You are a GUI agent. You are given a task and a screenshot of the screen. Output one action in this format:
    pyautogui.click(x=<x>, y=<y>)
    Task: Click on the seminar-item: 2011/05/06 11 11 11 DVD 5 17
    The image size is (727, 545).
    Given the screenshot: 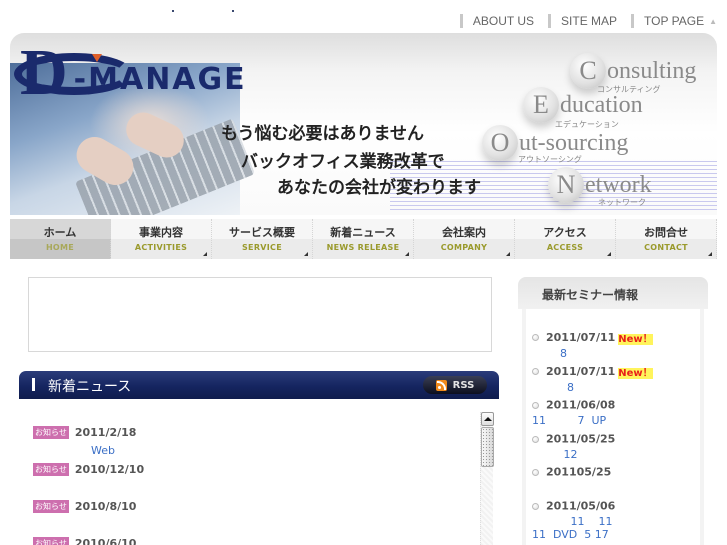 What is the action you would take?
    pyautogui.click(x=573, y=520)
    